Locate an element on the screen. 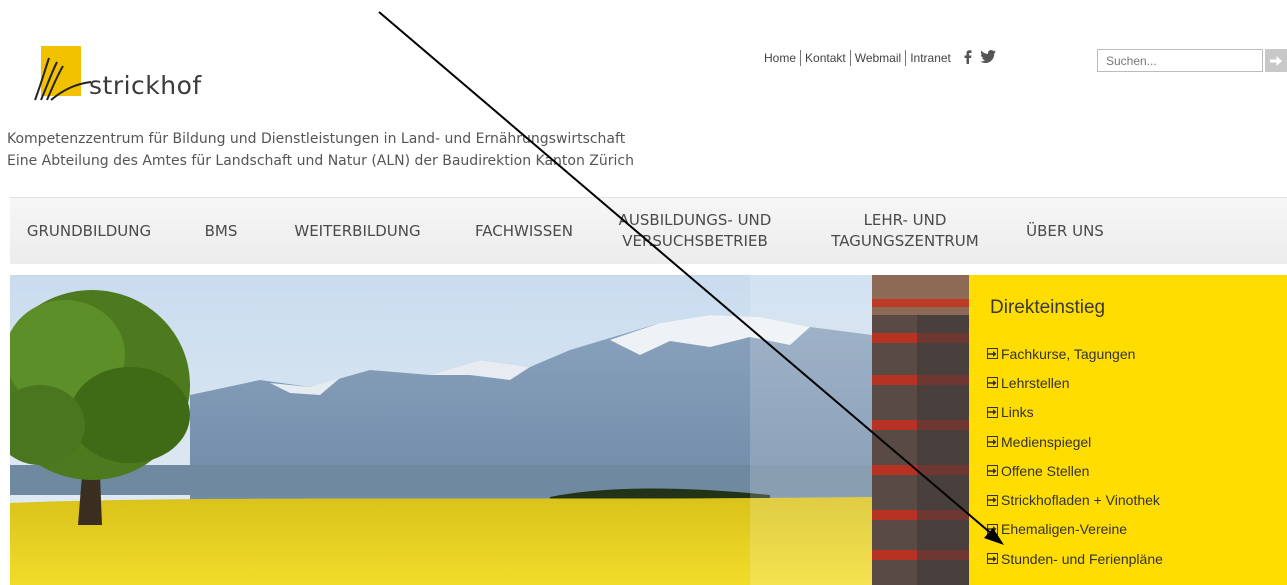  direkteinstieg-link: Medienspiegel is located at coordinates (1075, 441).